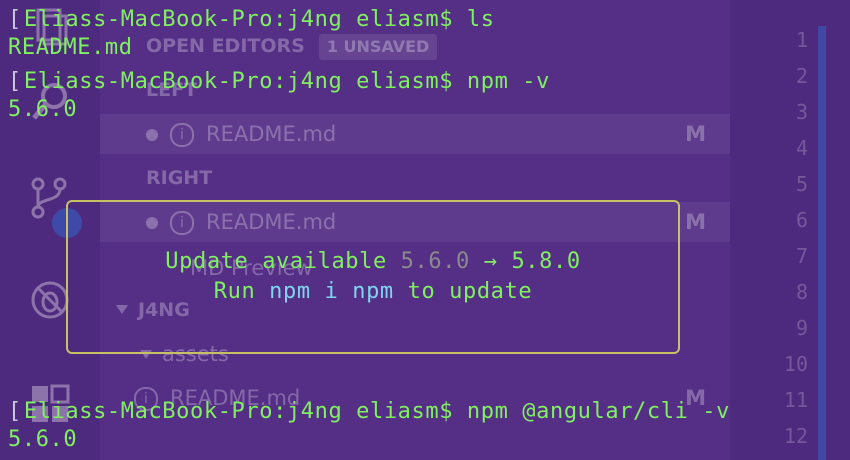 The image size is (850, 460). Describe the element at coordinates (508, 81) in the screenshot. I see `command: npm -v` at that location.